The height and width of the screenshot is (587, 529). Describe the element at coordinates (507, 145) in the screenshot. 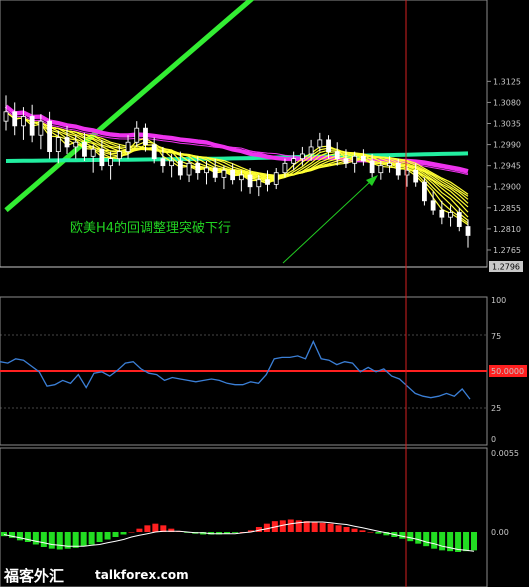

I see `price-tick-label: 1.2990` at that location.